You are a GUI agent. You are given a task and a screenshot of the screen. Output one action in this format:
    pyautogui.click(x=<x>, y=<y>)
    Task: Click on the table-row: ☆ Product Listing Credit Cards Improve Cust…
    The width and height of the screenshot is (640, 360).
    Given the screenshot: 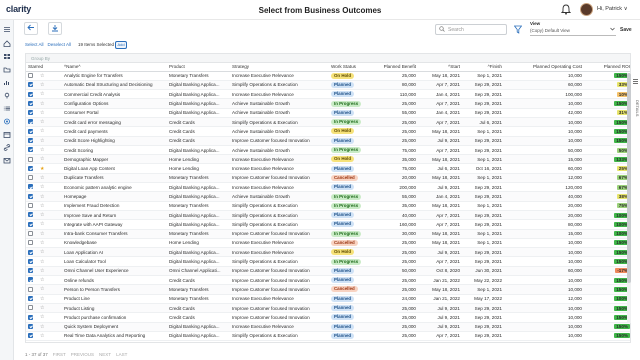 What is the action you would take?
    pyautogui.click(x=328, y=308)
    